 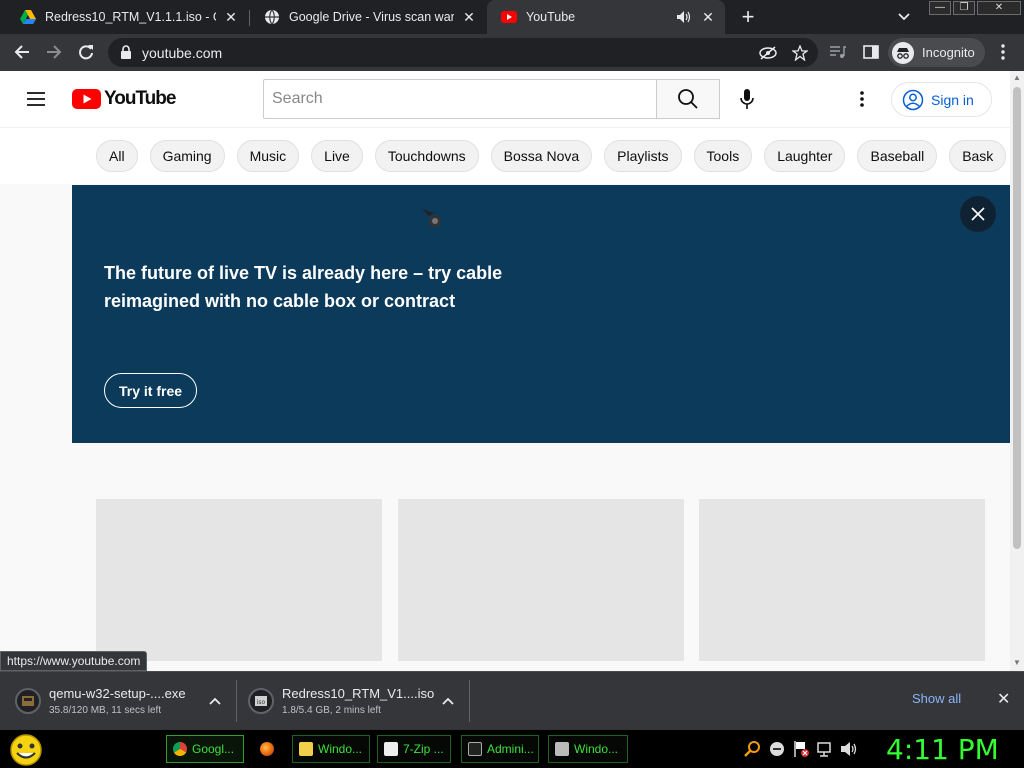 I want to click on address-bar: youtube.com, so click(x=463, y=52).